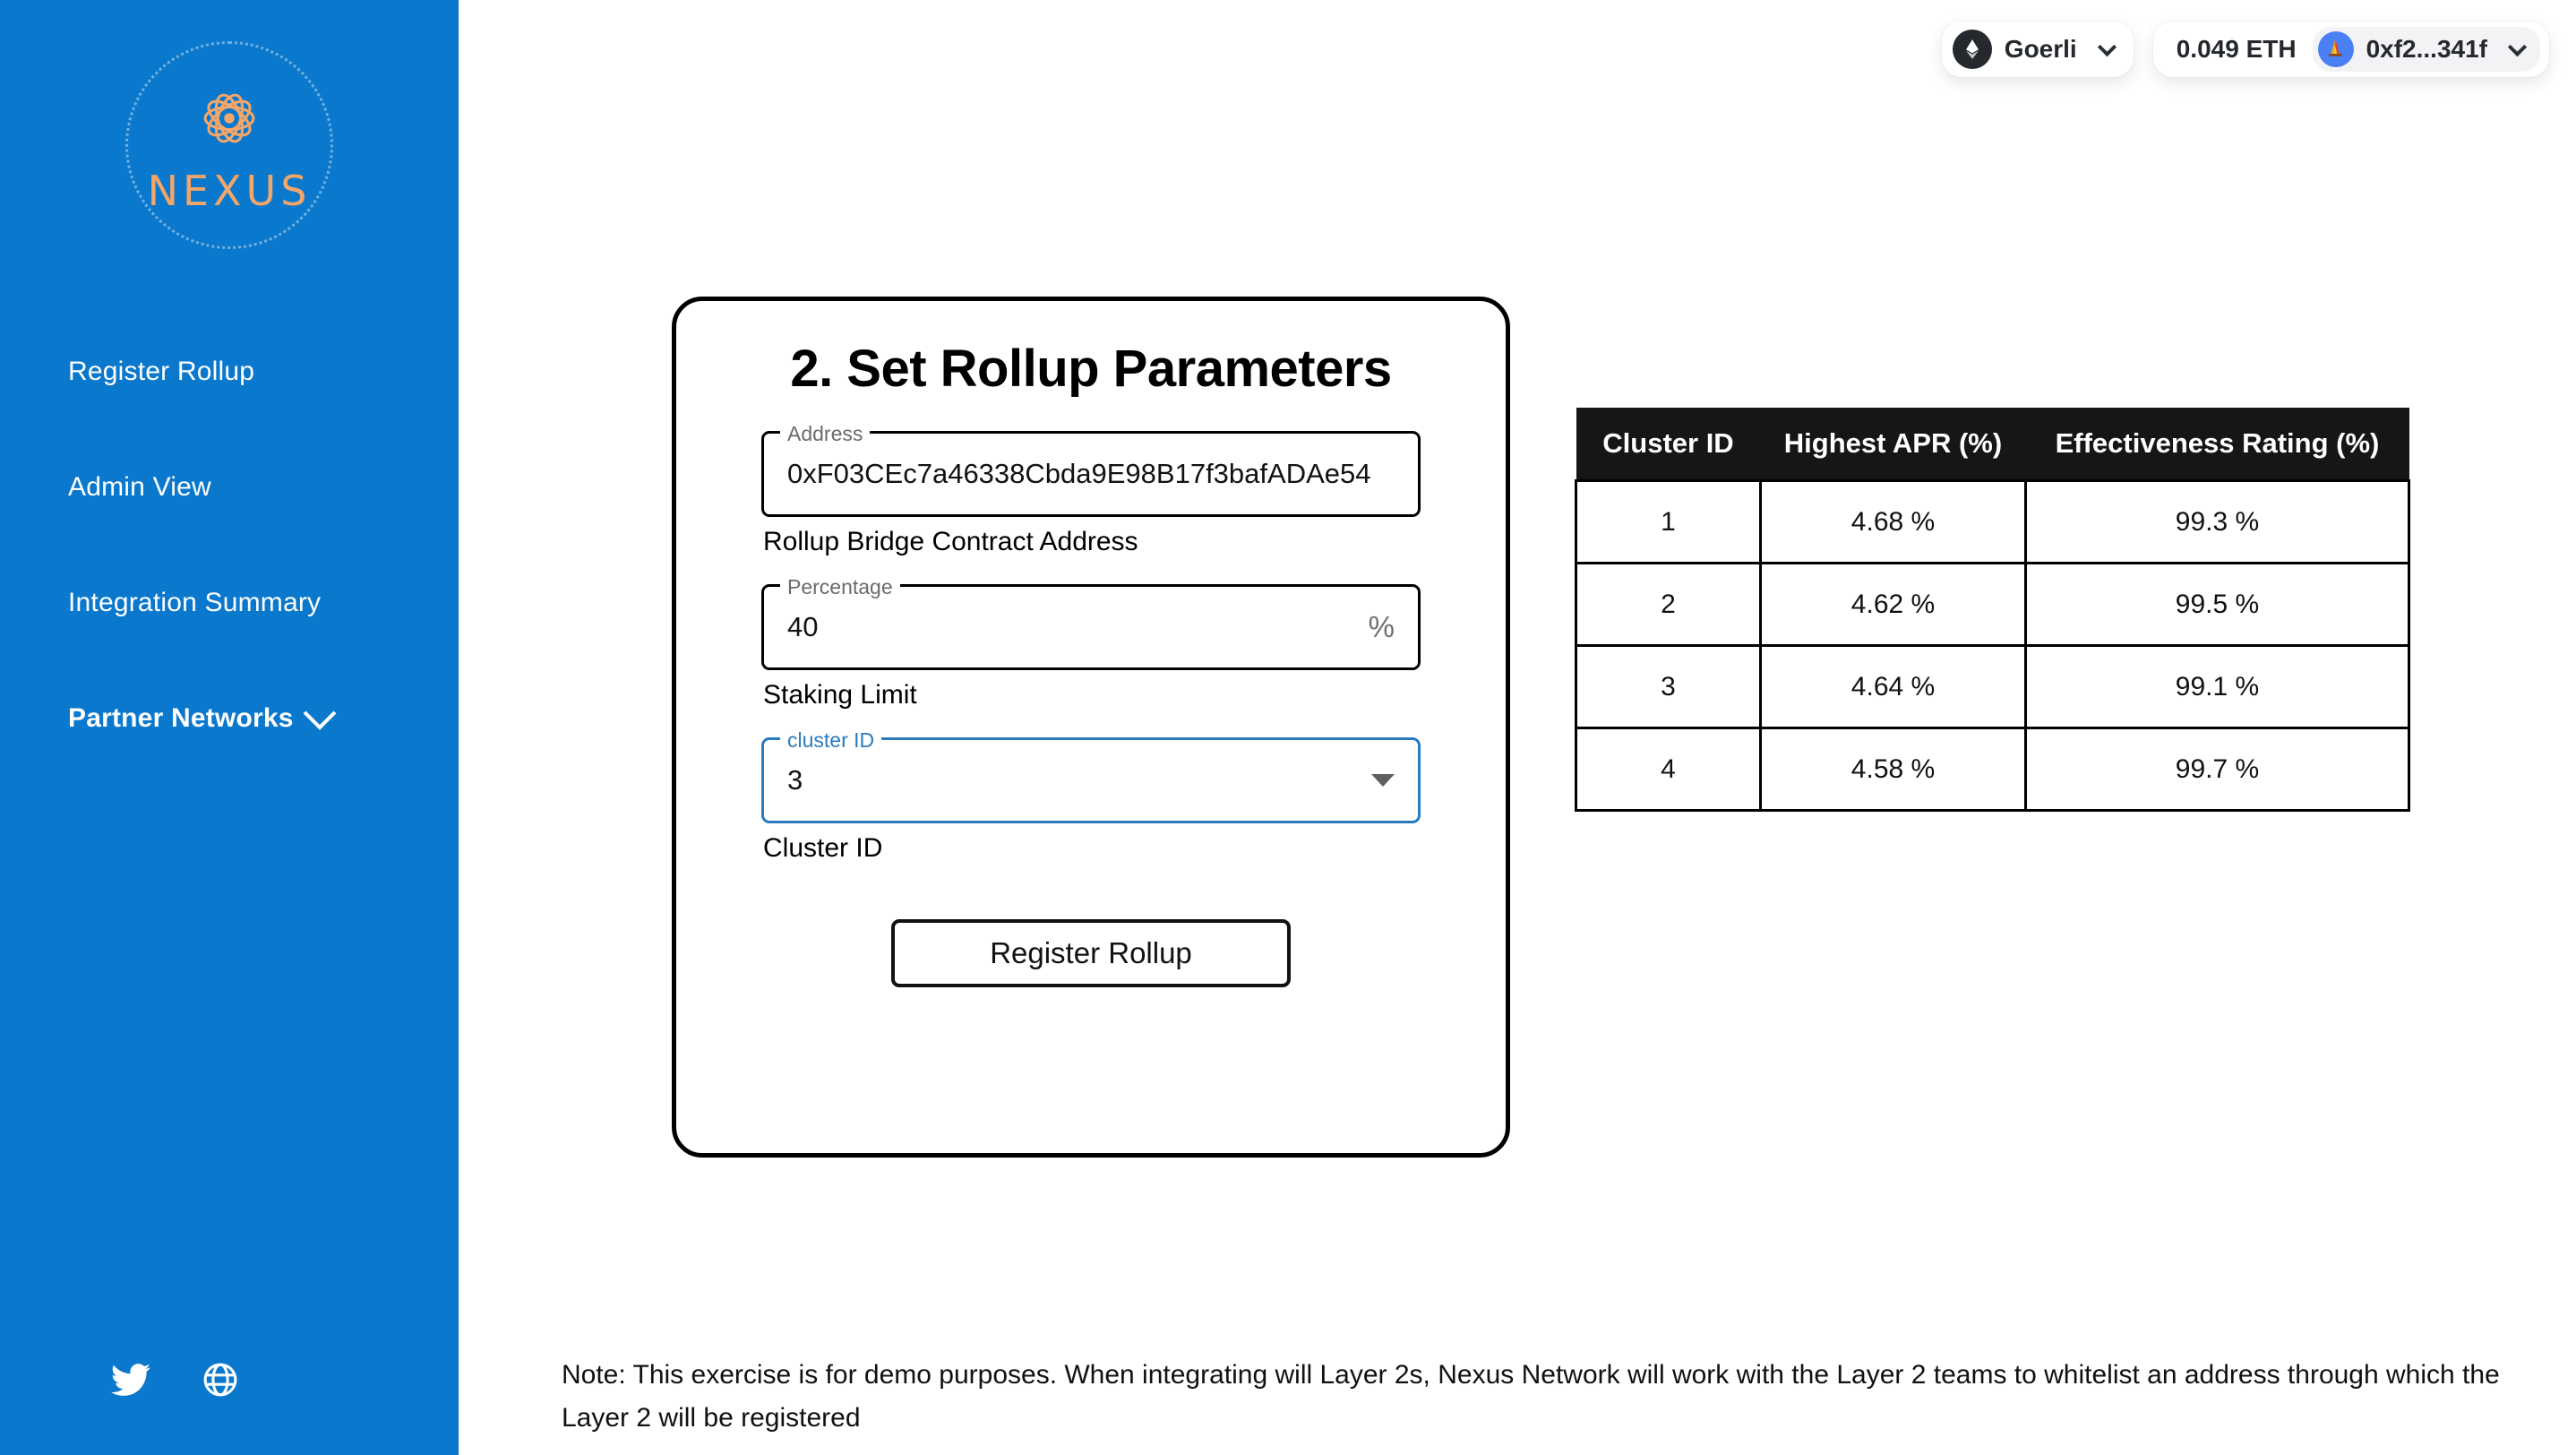  What do you see at coordinates (1668, 521) in the screenshot?
I see `table-cell-cluster-id: 1` at bounding box center [1668, 521].